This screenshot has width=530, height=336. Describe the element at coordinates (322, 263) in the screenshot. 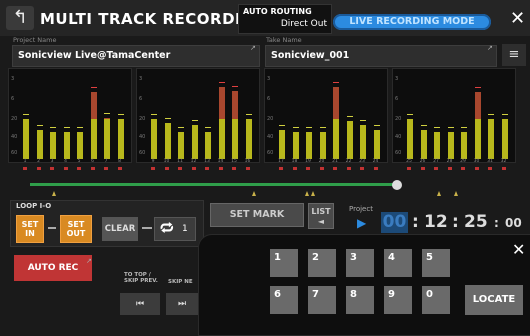

I see `keypad-key-2: 2` at that location.